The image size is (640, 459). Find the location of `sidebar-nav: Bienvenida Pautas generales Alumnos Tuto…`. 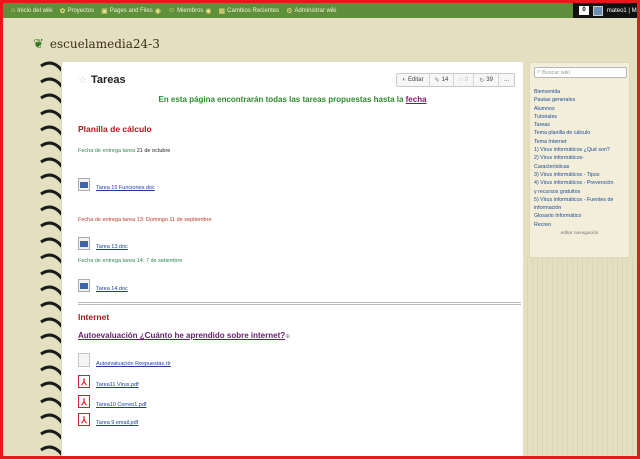

sidebar-nav: Bienvenida Pautas generales Alumnos Tuto… is located at coordinates (579, 158).